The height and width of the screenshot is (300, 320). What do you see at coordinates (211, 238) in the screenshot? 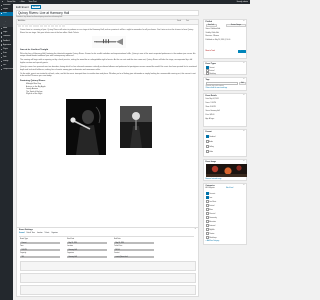
I see `list-item: Workshops` at bounding box center [211, 238].